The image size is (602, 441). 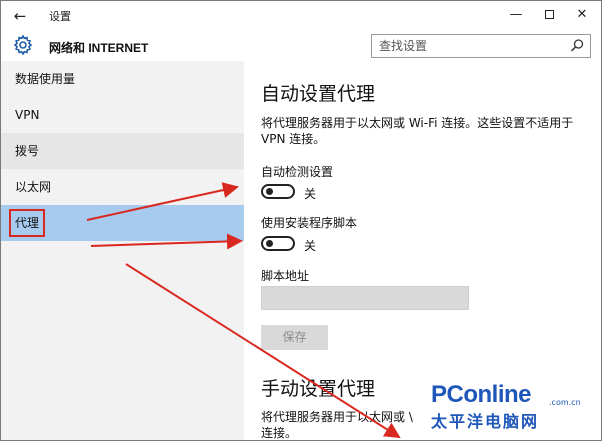 What do you see at coordinates (301, 16) in the screenshot?
I see `title-bar: ← 设置 — ✕` at bounding box center [301, 16].